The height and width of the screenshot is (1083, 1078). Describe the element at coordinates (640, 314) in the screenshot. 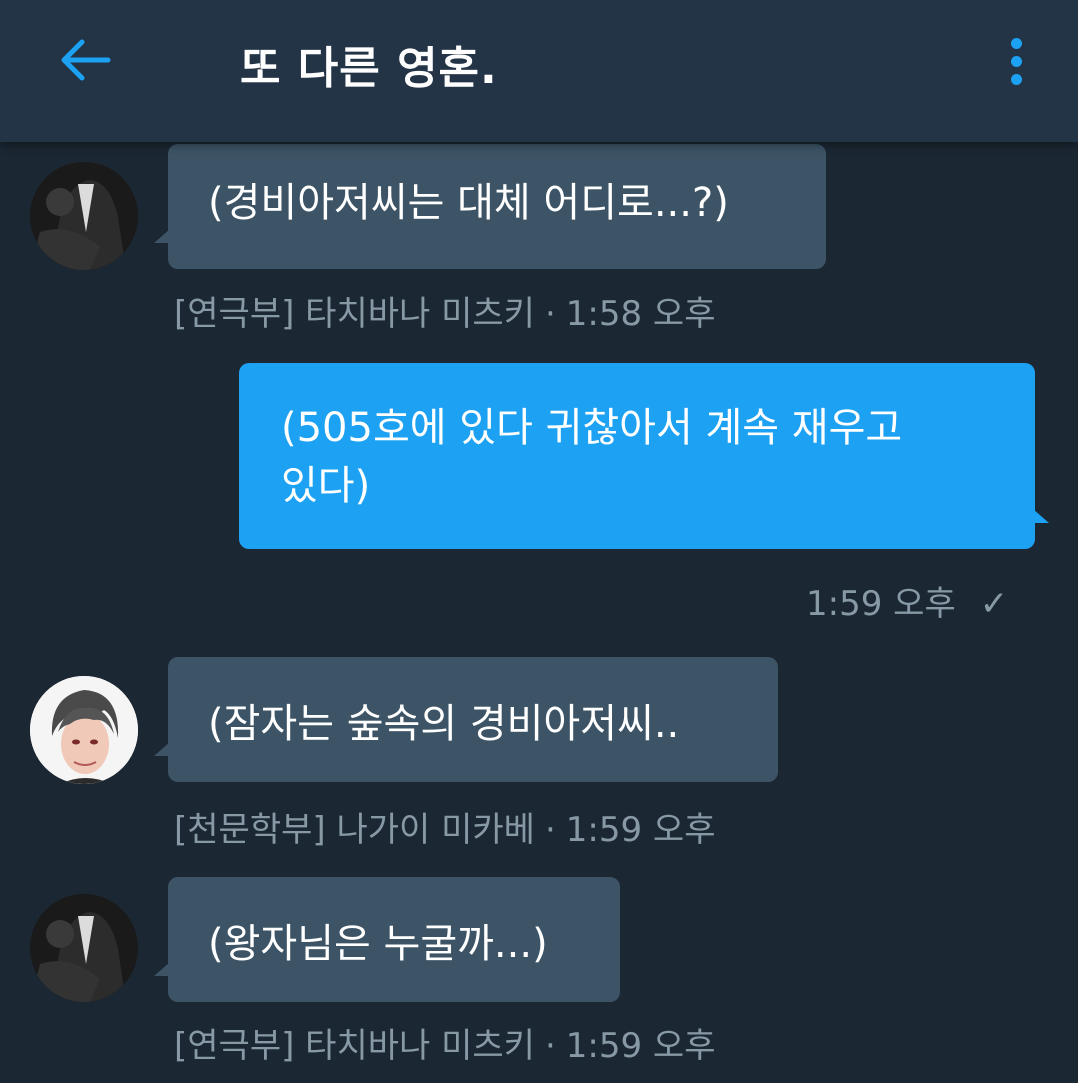

I see `timestamp: 1:58 오후` at that location.